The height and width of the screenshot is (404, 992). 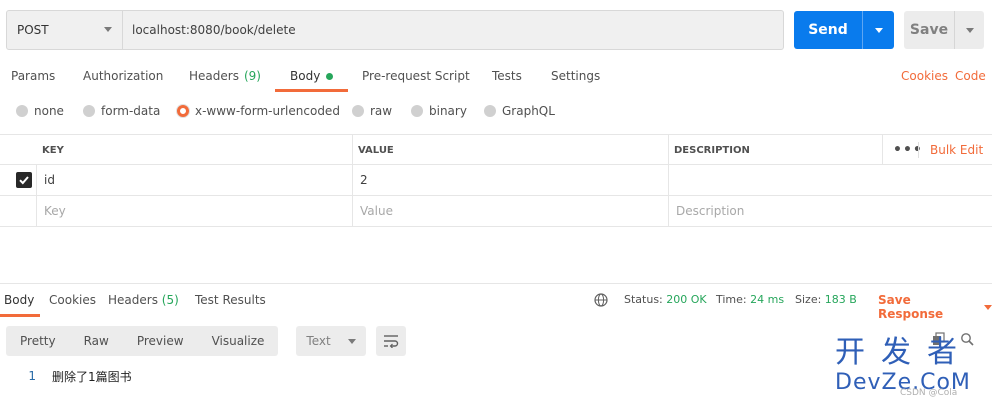 I want to click on code-line: 1 删除了1篇图书, so click(x=66, y=376).